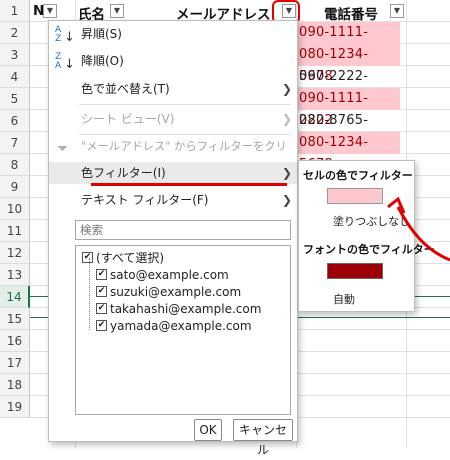 Image resolution: width=450 pixels, height=460 pixels. I want to click on phone-cell: 080-8765-4321, so click(348, 130).